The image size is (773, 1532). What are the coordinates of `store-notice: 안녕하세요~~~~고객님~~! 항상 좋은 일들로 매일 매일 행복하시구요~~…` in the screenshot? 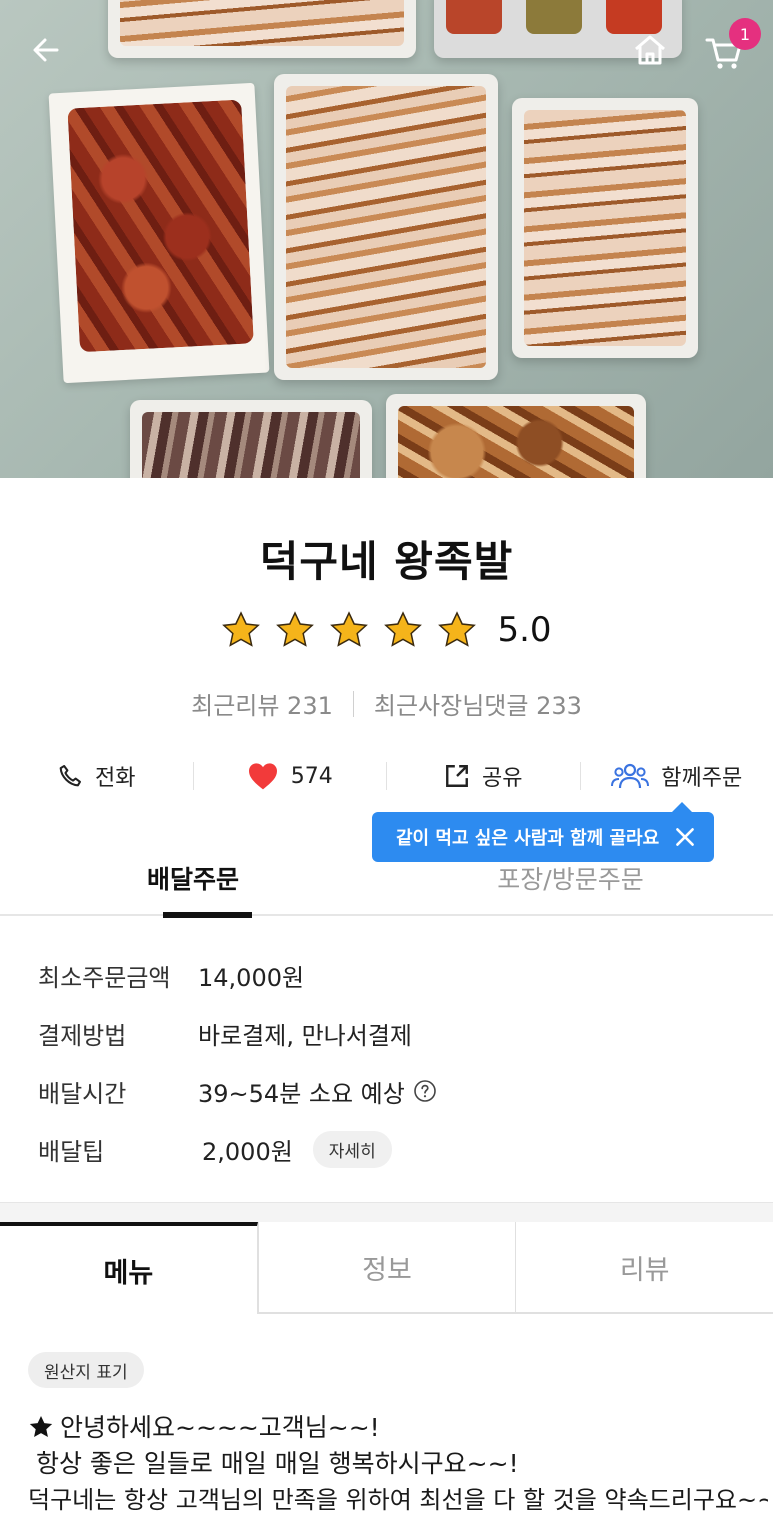 It's located at (398, 1464).